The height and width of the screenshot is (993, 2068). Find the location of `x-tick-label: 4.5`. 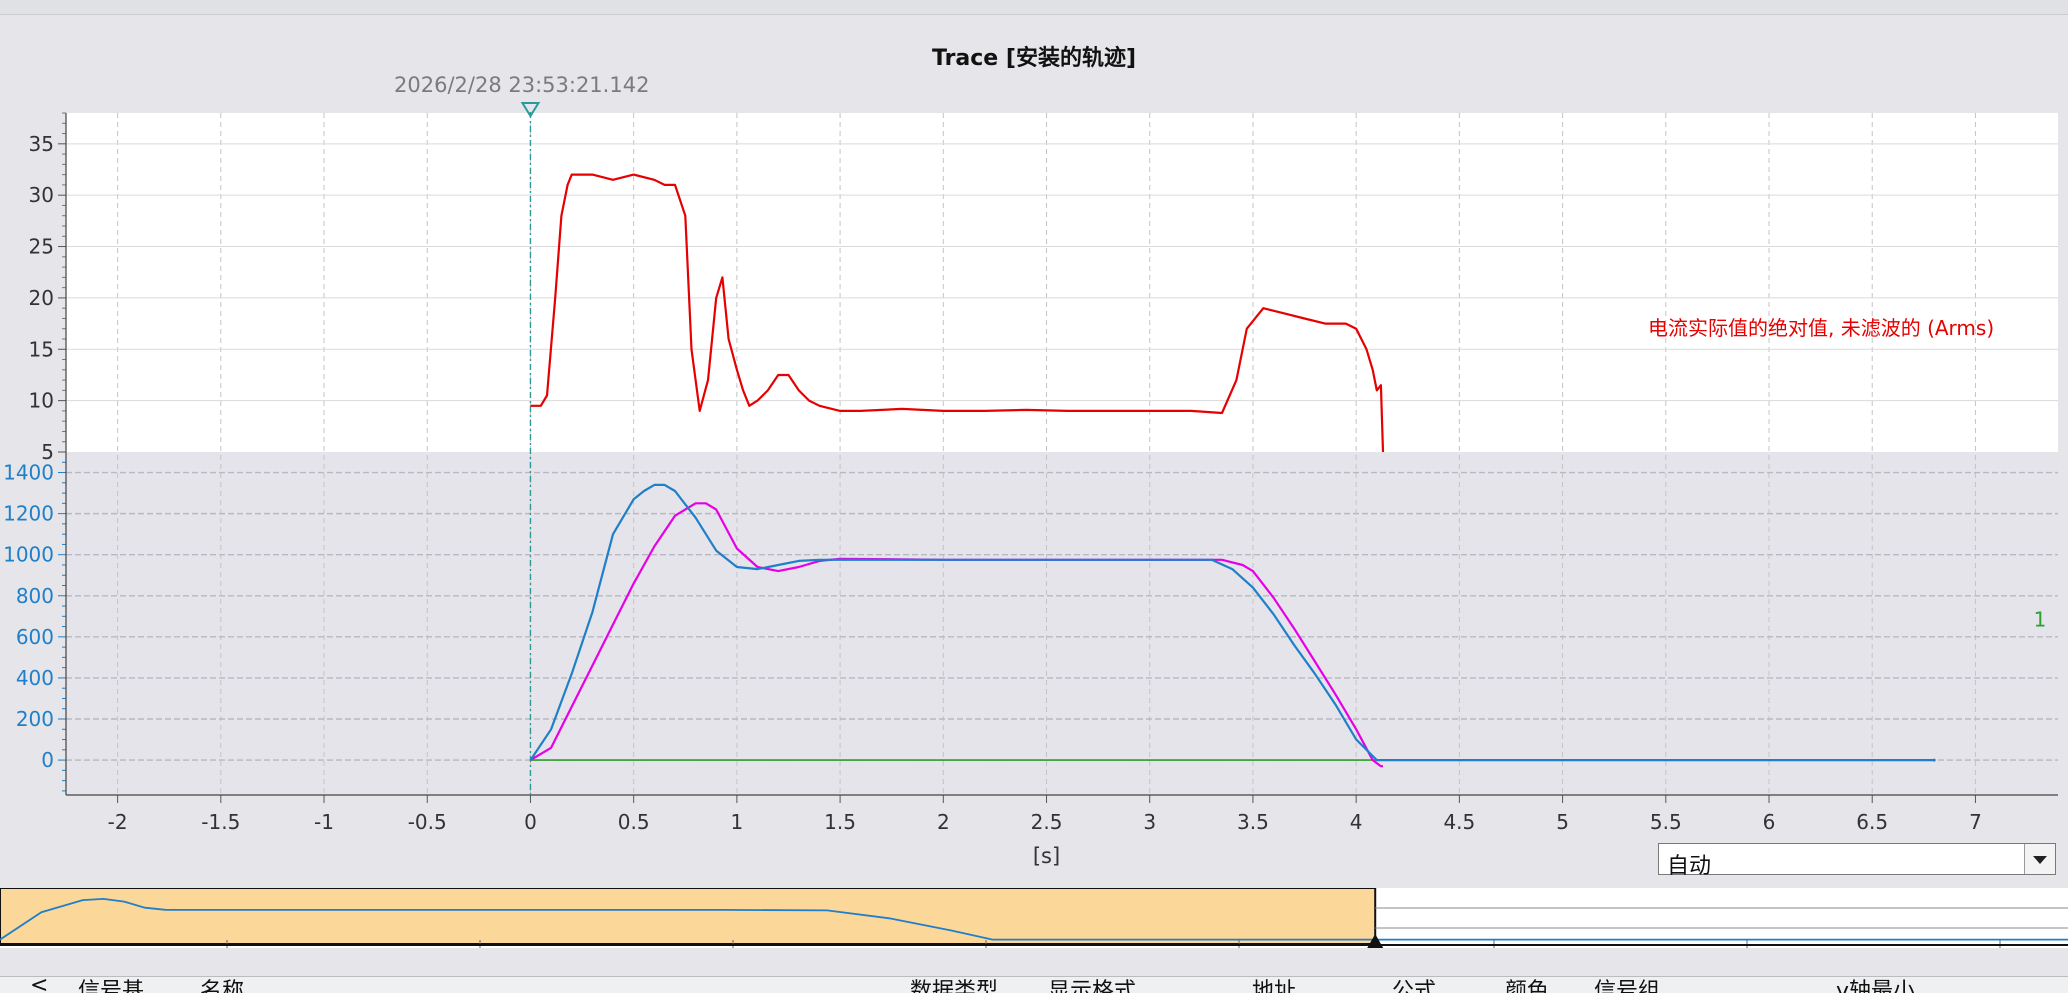

x-tick-label: 4.5 is located at coordinates (1459, 822).